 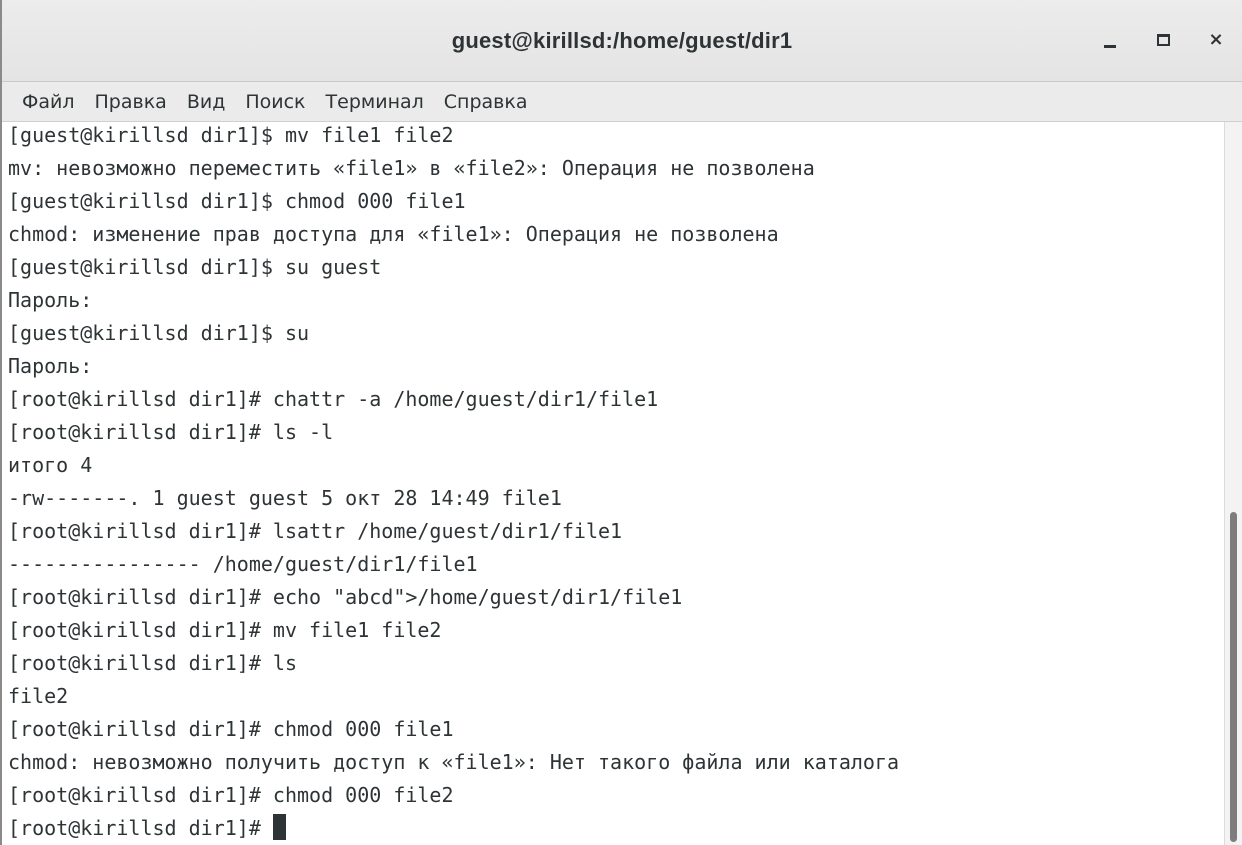 What do you see at coordinates (1233, 483) in the screenshot?
I see `vertical-scrollbar` at bounding box center [1233, 483].